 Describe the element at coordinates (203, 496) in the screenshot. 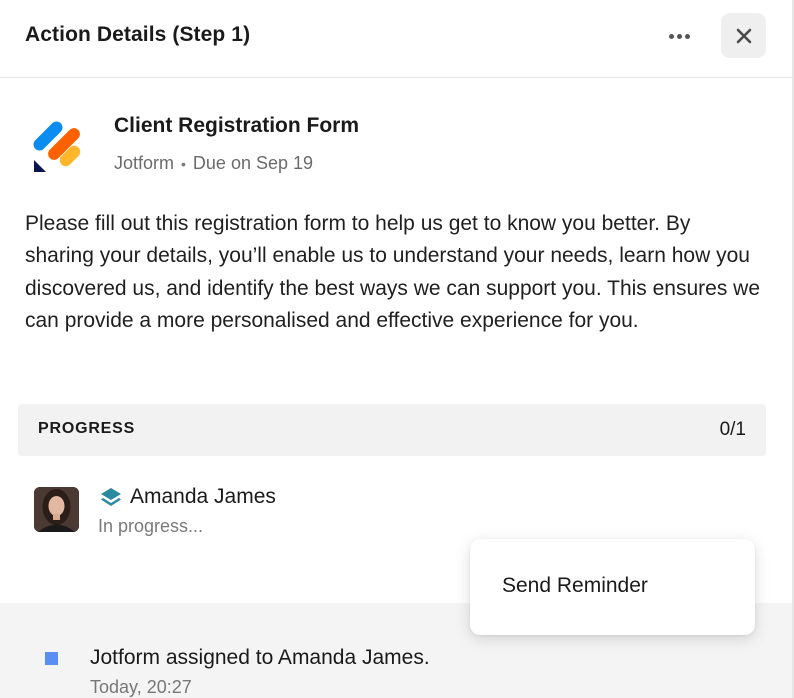

I see `assignee-name: Amanda James` at that location.